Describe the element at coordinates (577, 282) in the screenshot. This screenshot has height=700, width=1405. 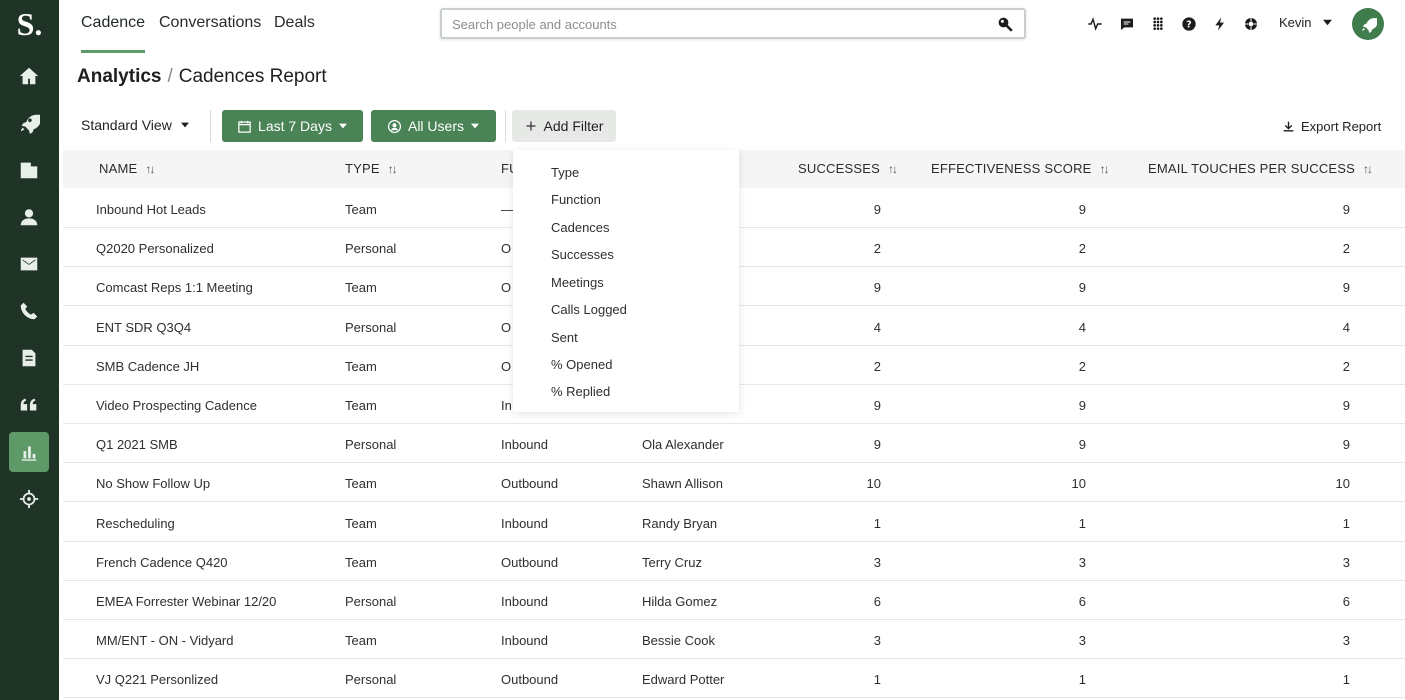
I see `dropdown-item-meetings: Meetings` at that location.